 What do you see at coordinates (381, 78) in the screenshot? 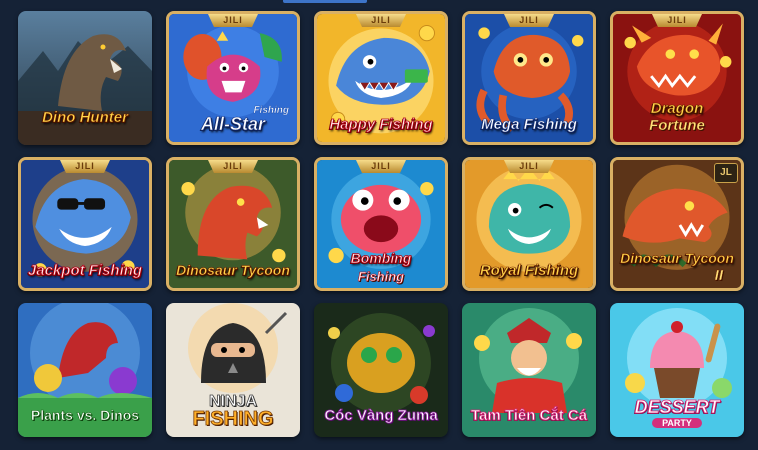
I see `game-tile-happy-fishing: JILI Happy Fishing` at bounding box center [381, 78].